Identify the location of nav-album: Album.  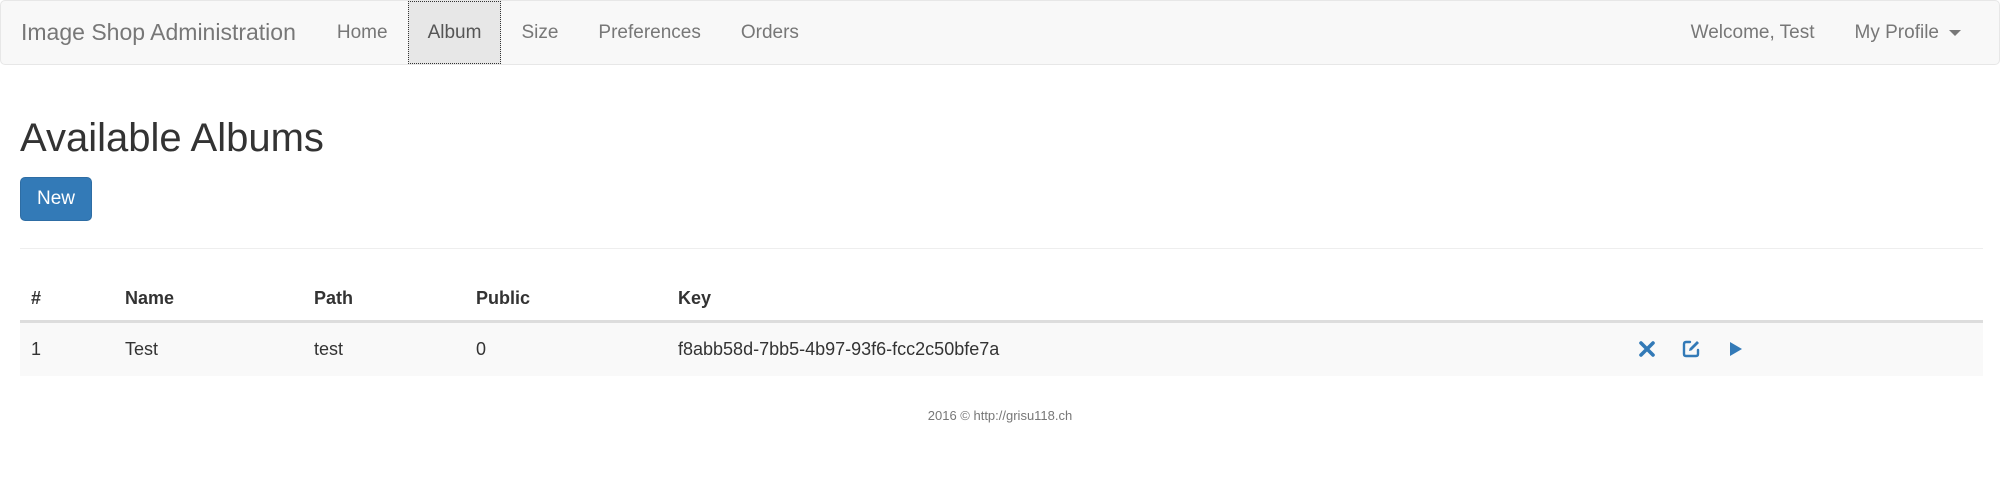
(454, 32).